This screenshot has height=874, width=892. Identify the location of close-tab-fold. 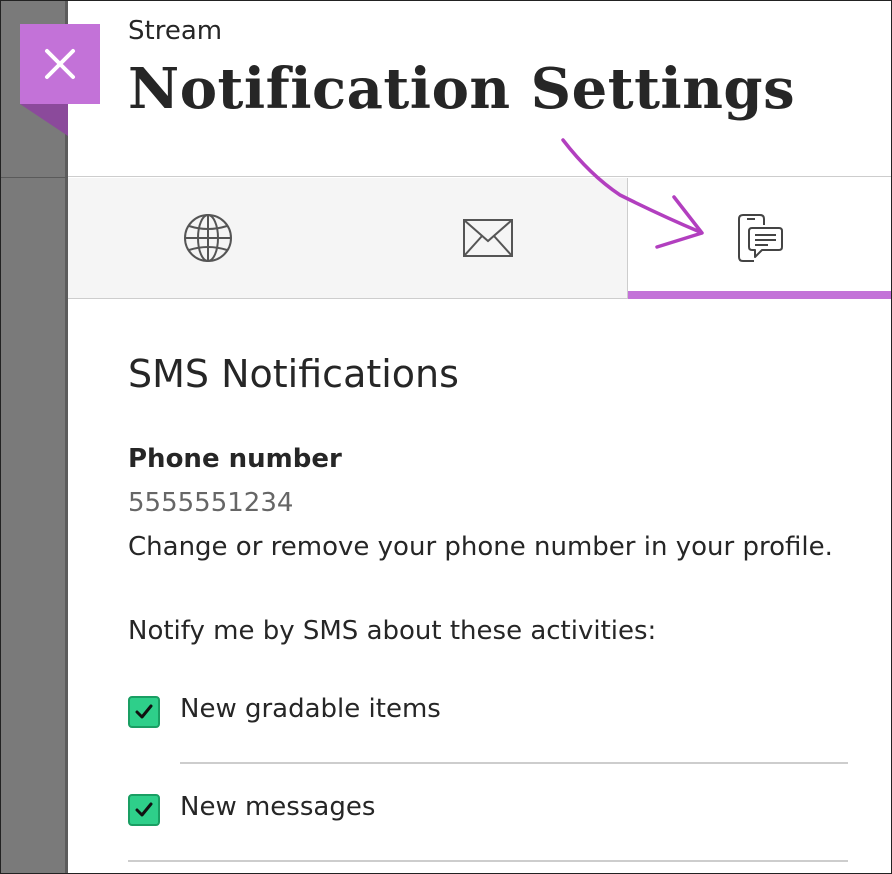
(44, 120).